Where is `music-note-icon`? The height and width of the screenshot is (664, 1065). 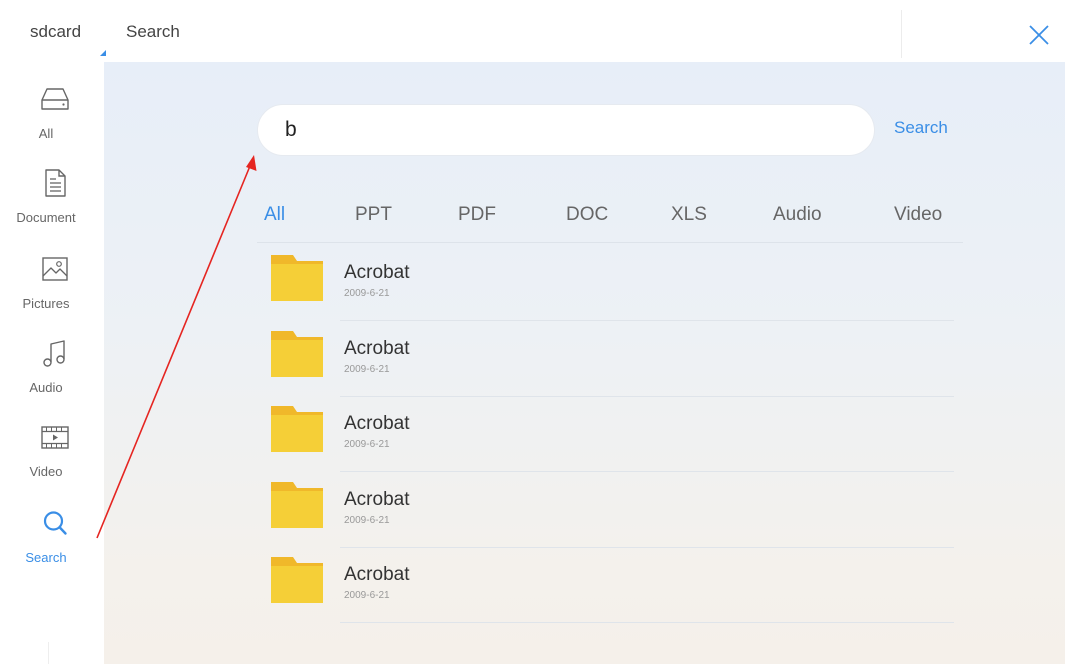 music-note-icon is located at coordinates (54, 353).